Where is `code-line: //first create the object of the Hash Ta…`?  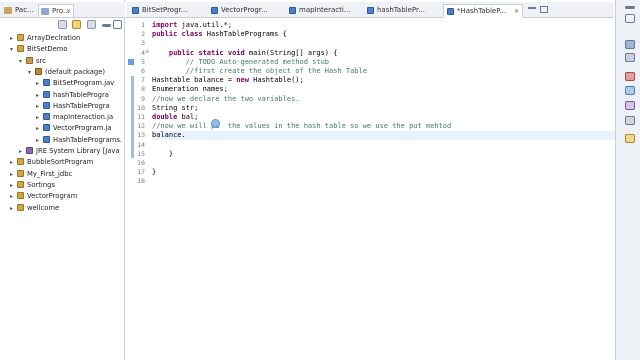 code-line: //first create the object of the Hash Ta… is located at coordinates (259, 71).